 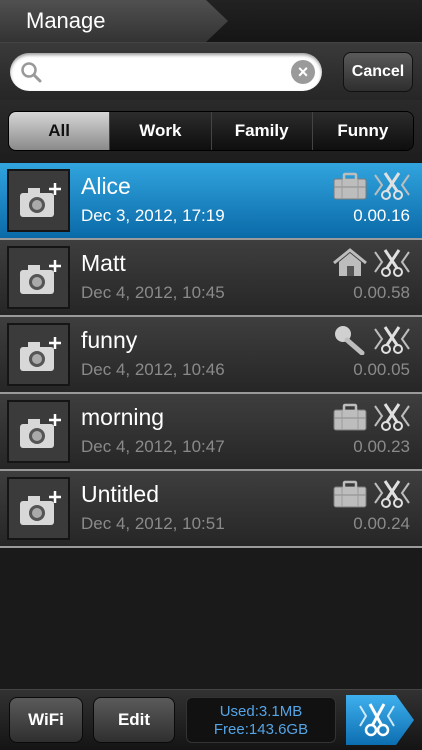 I want to click on recording-row: Untitled Dec 4, 2012, 10:51 0.00.24, so click(x=211, y=509).